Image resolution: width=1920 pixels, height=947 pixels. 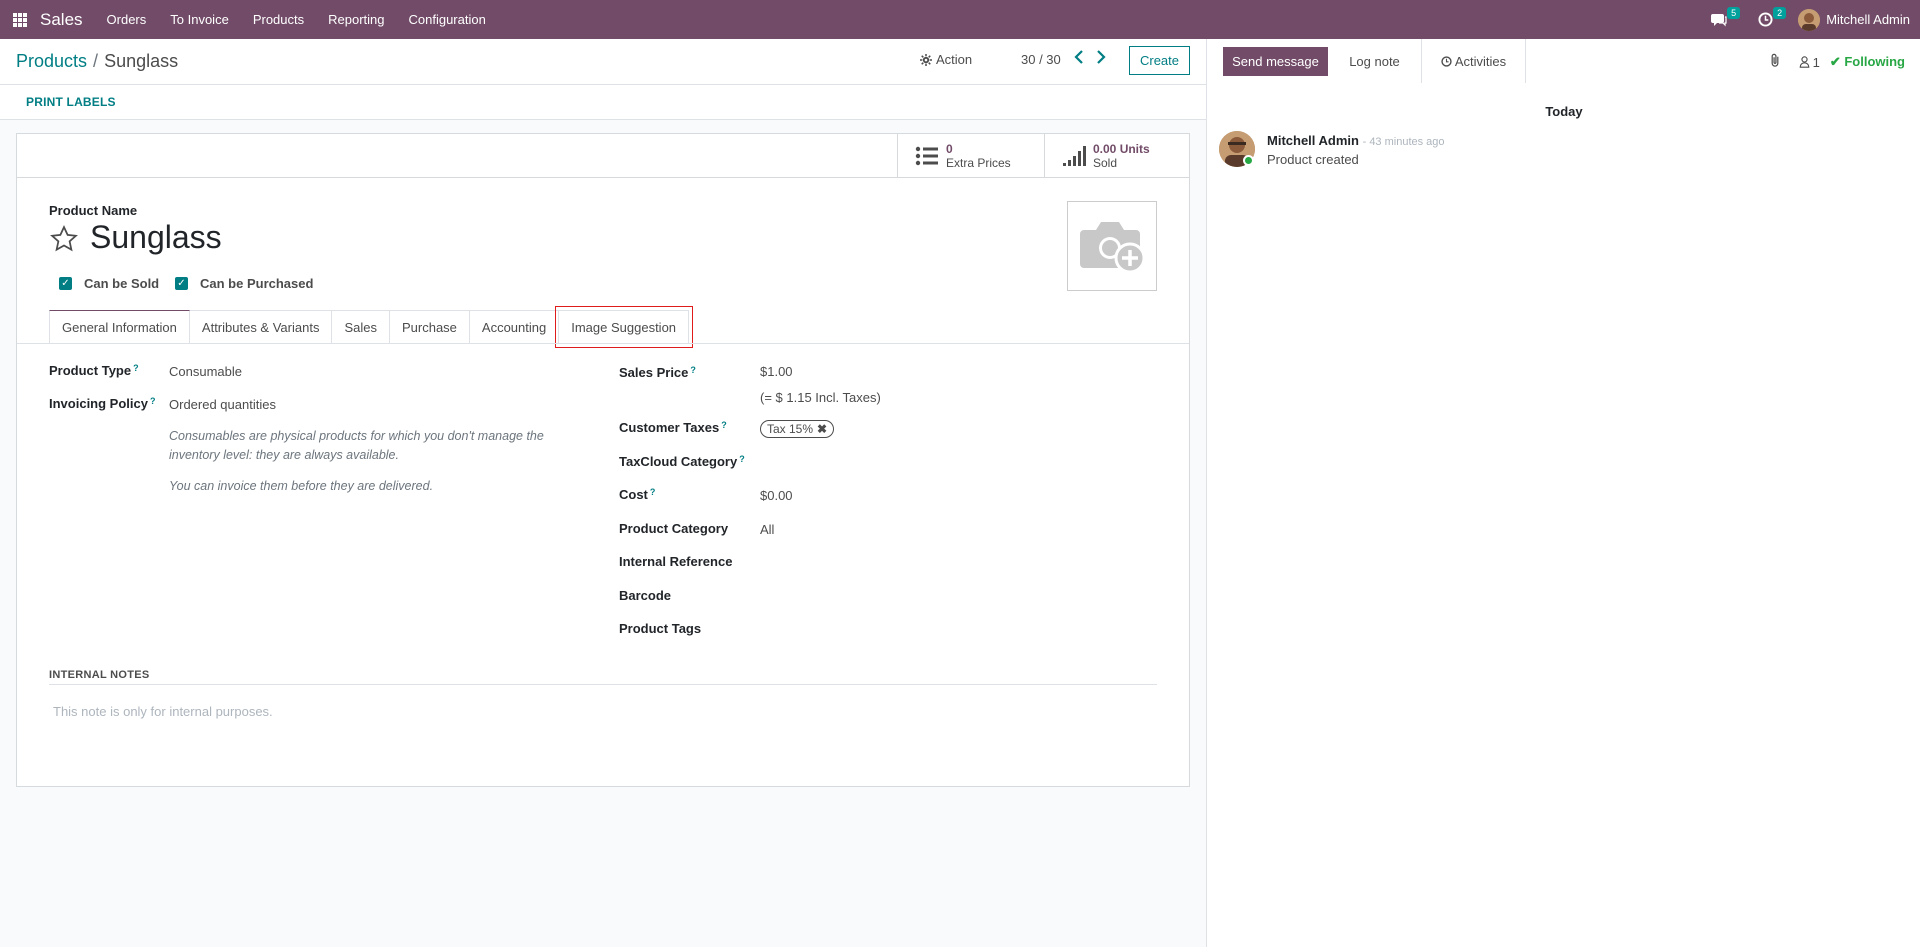 What do you see at coordinates (136, 368) in the screenshot?
I see `product-type-help-icon: ?` at bounding box center [136, 368].